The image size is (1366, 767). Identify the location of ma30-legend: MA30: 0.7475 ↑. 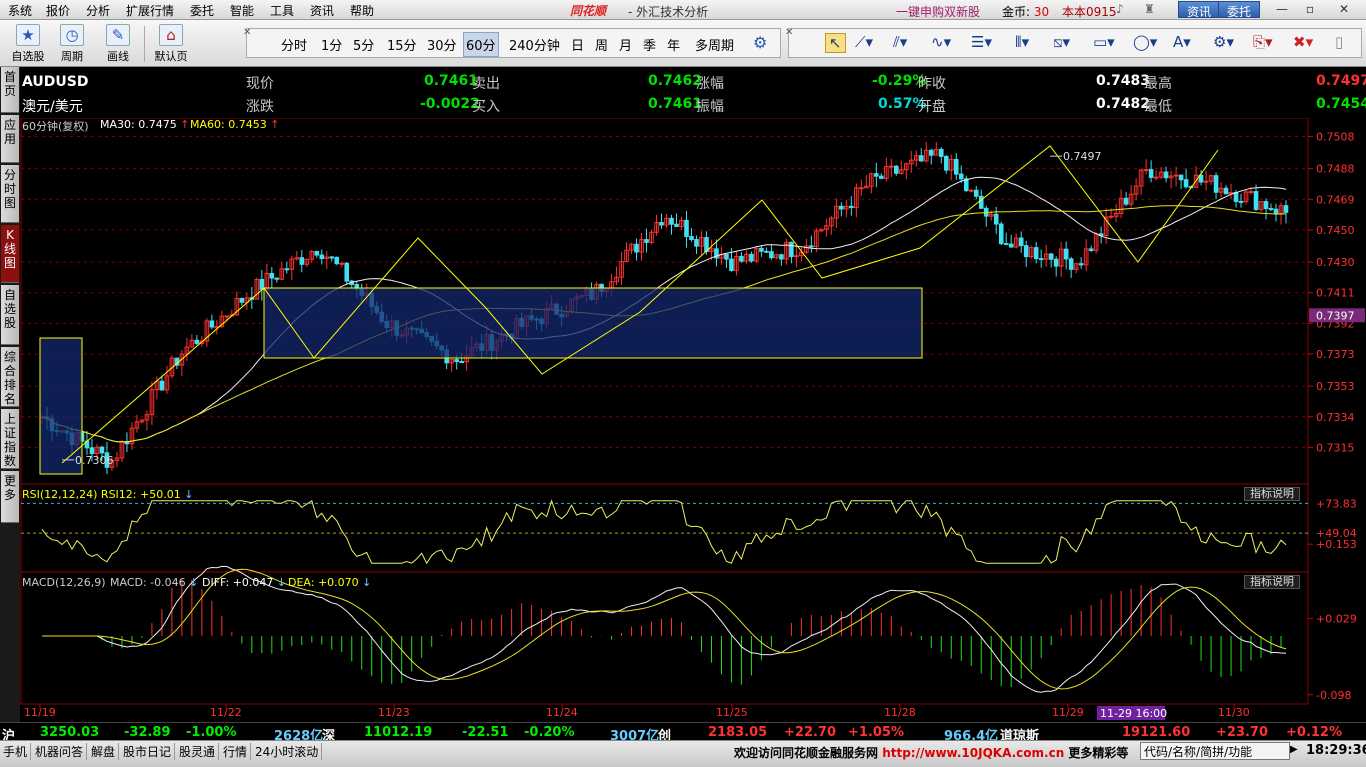
(144, 124).